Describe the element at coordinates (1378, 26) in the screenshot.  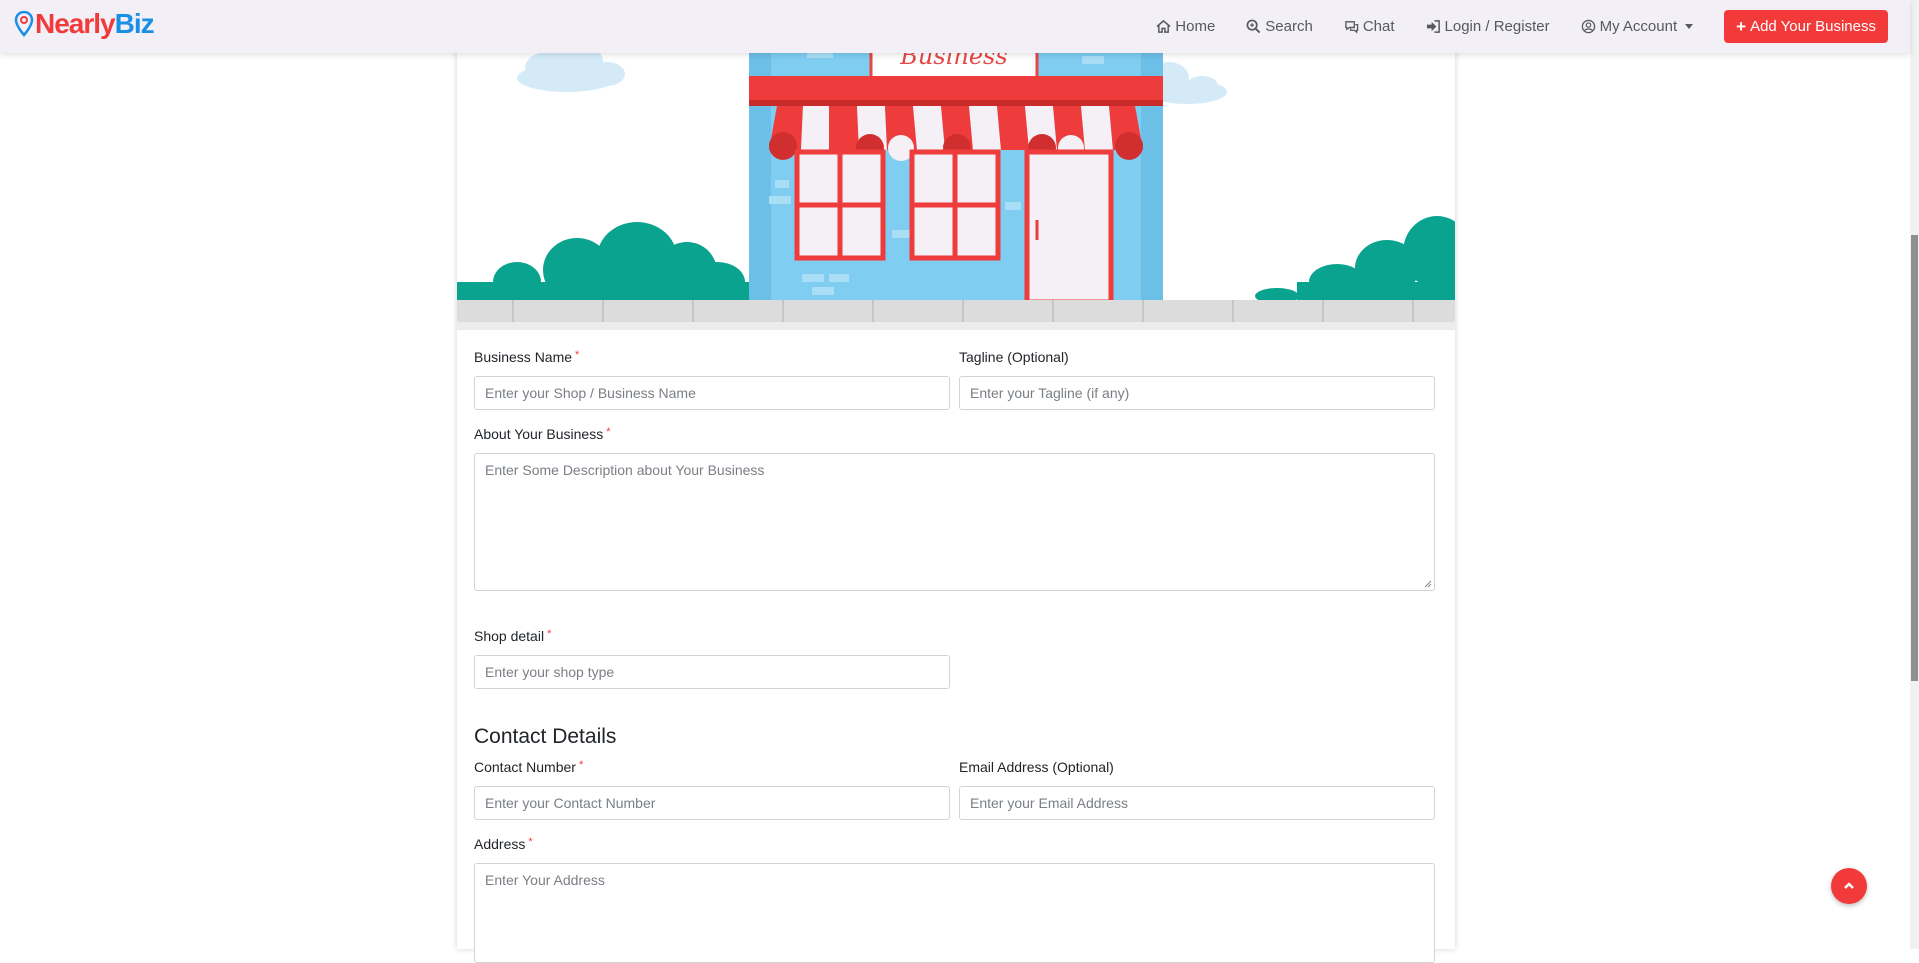
I see `nav-chat-label: Chat` at that location.